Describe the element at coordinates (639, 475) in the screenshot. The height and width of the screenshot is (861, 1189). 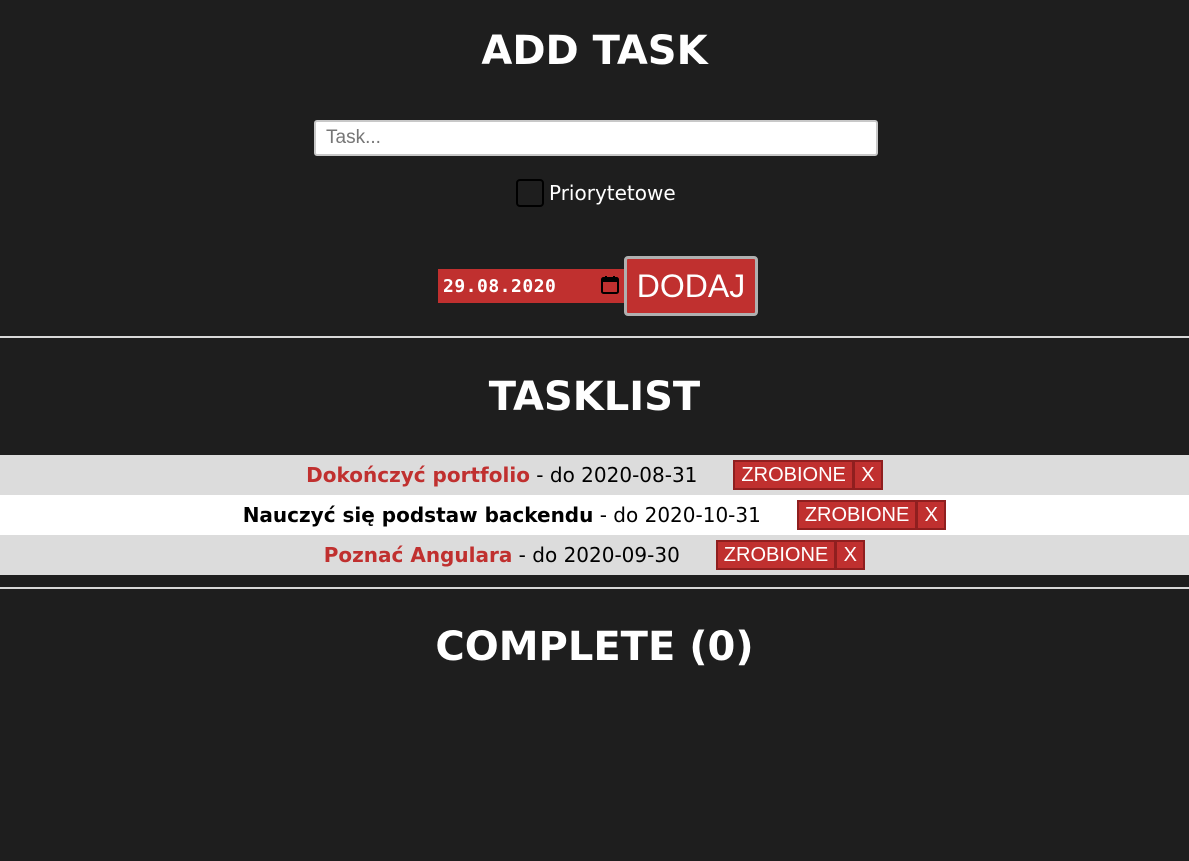
I see `task-date: 2020-08-31` at that location.